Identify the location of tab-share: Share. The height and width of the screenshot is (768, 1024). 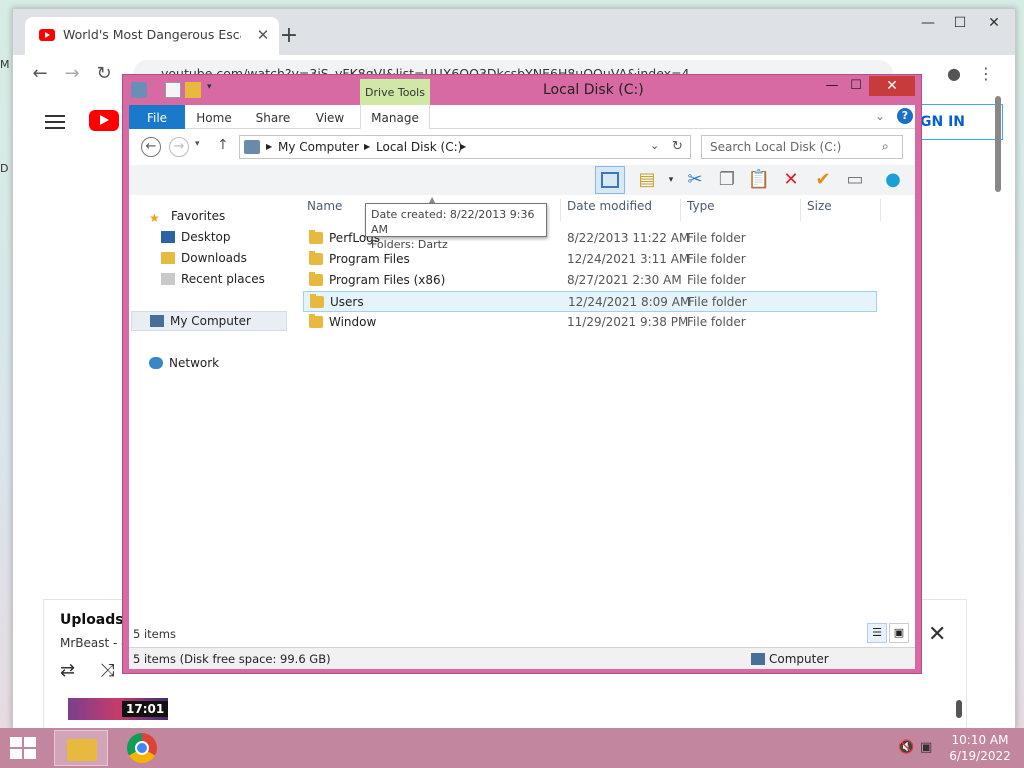
(273, 117).